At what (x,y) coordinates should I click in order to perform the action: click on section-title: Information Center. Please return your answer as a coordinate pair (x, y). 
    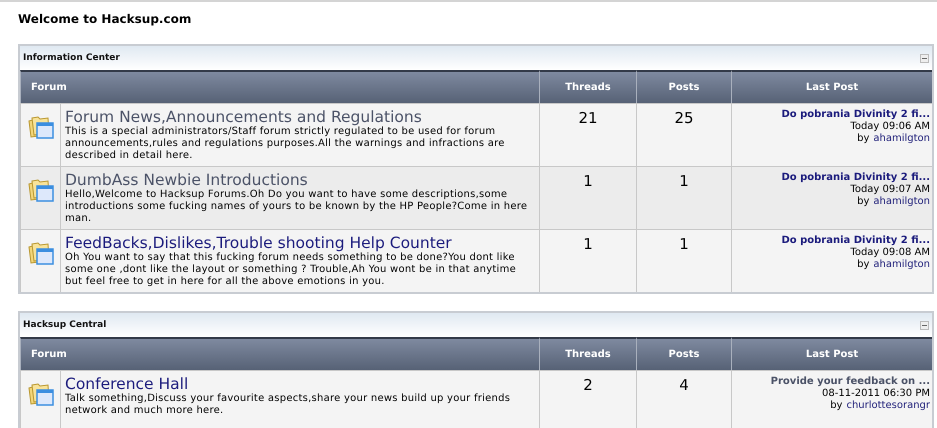
    Looking at the image, I should click on (71, 58).